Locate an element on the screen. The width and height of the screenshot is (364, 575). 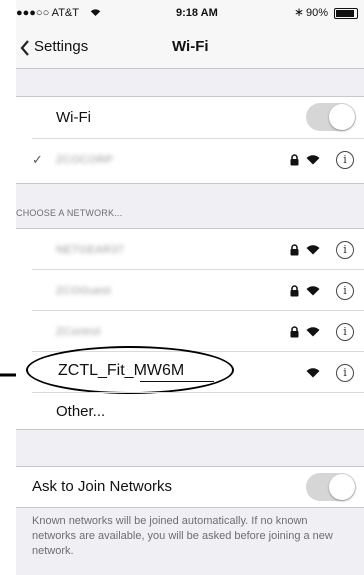
network-row: ZControl i is located at coordinates (190, 331).